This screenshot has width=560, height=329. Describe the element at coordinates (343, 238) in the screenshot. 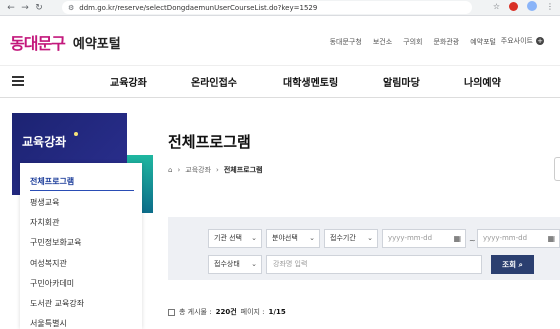

I see `period-select-value: 접수기간` at that location.